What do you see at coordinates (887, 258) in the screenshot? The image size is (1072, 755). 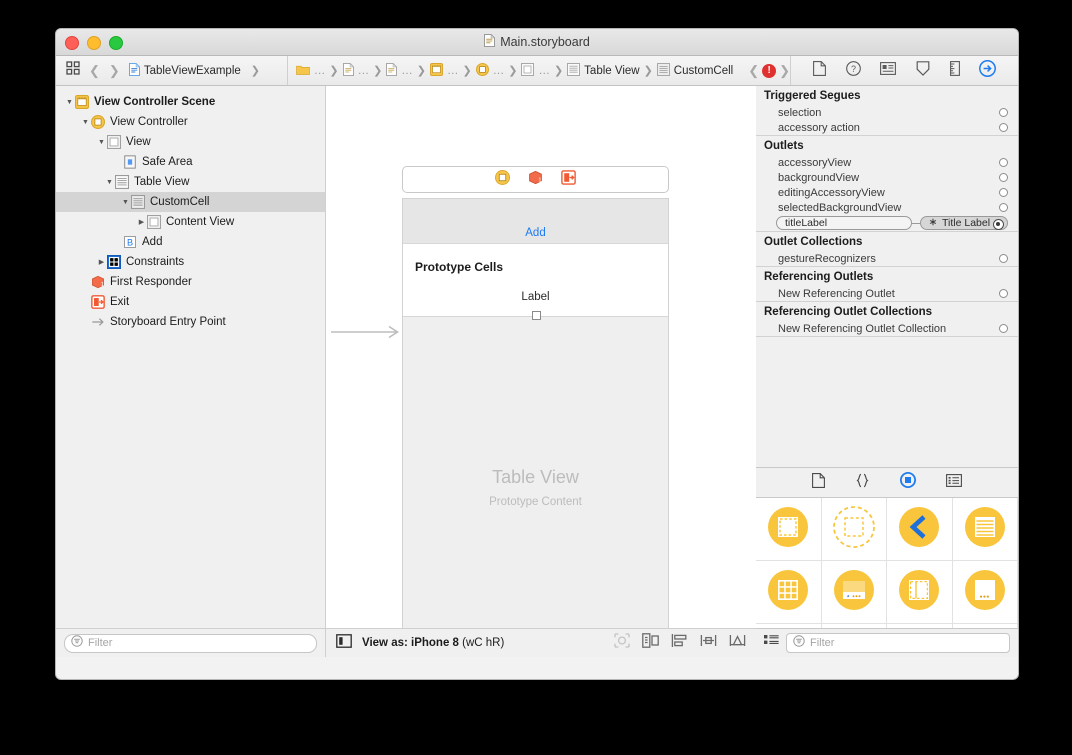 I see `connection-row-gesturerecognizers: gestureRecognizers` at bounding box center [887, 258].